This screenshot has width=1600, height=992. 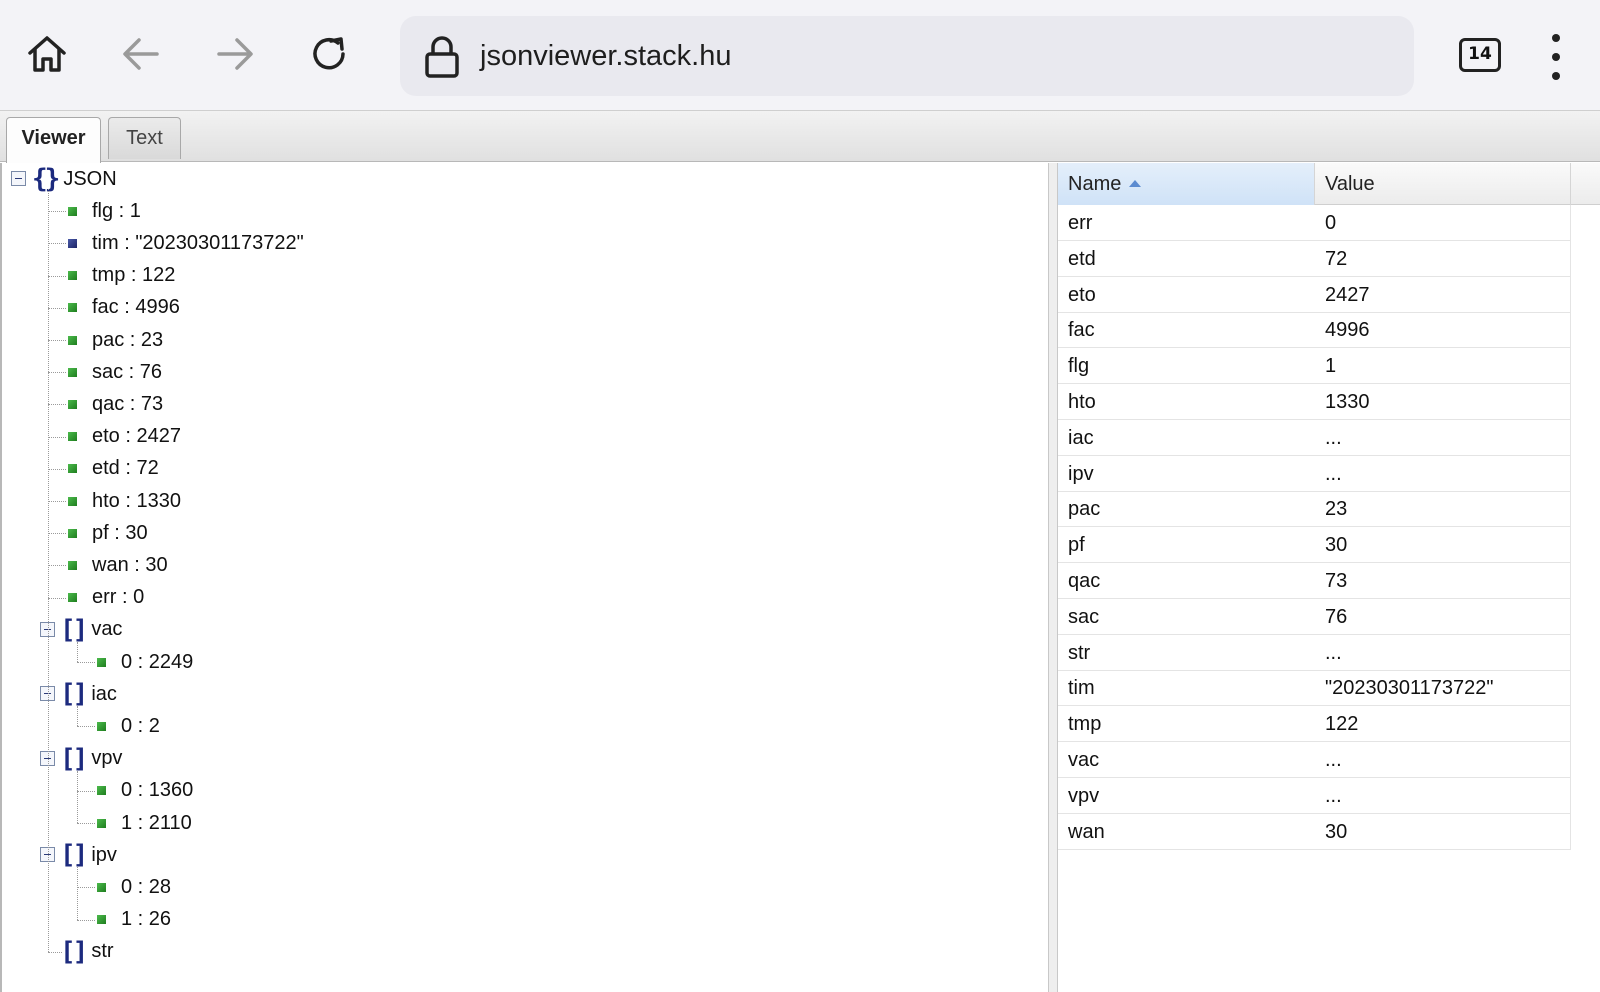 What do you see at coordinates (115, 372) in the screenshot?
I see `tree-item: sac : 76` at bounding box center [115, 372].